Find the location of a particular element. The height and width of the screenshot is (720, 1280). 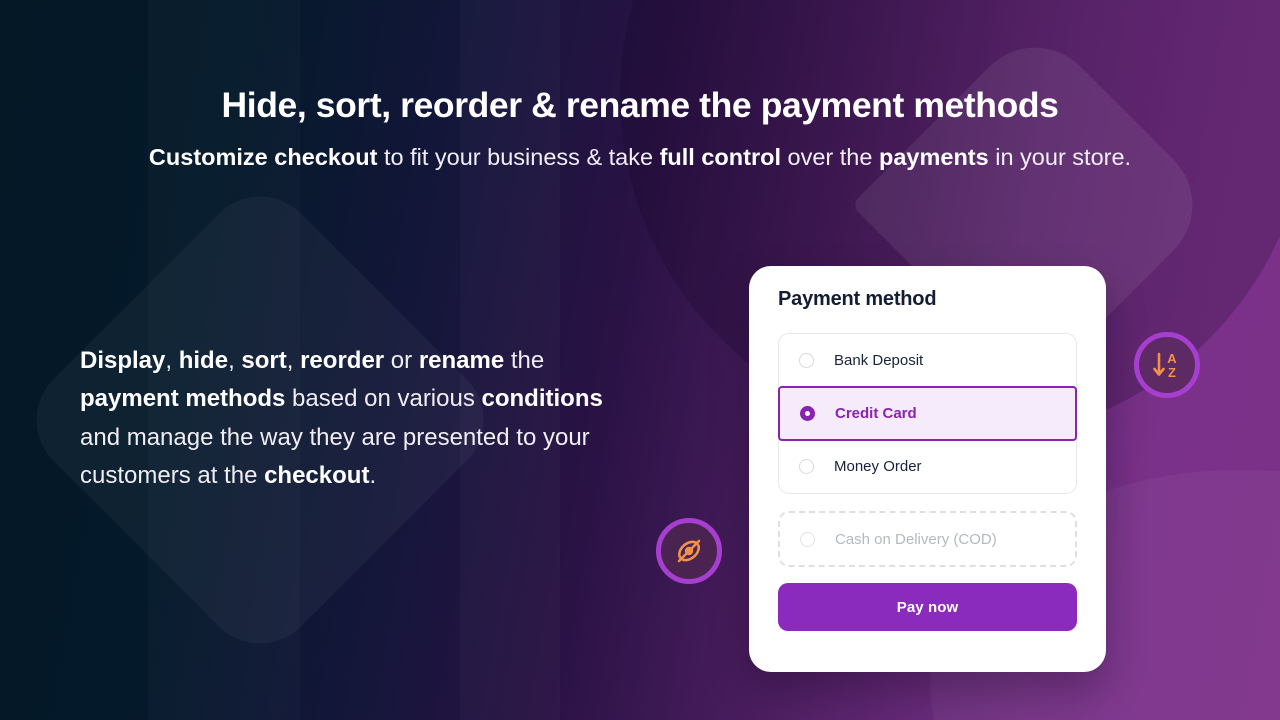

radio-icon-money-order is located at coordinates (806, 466).